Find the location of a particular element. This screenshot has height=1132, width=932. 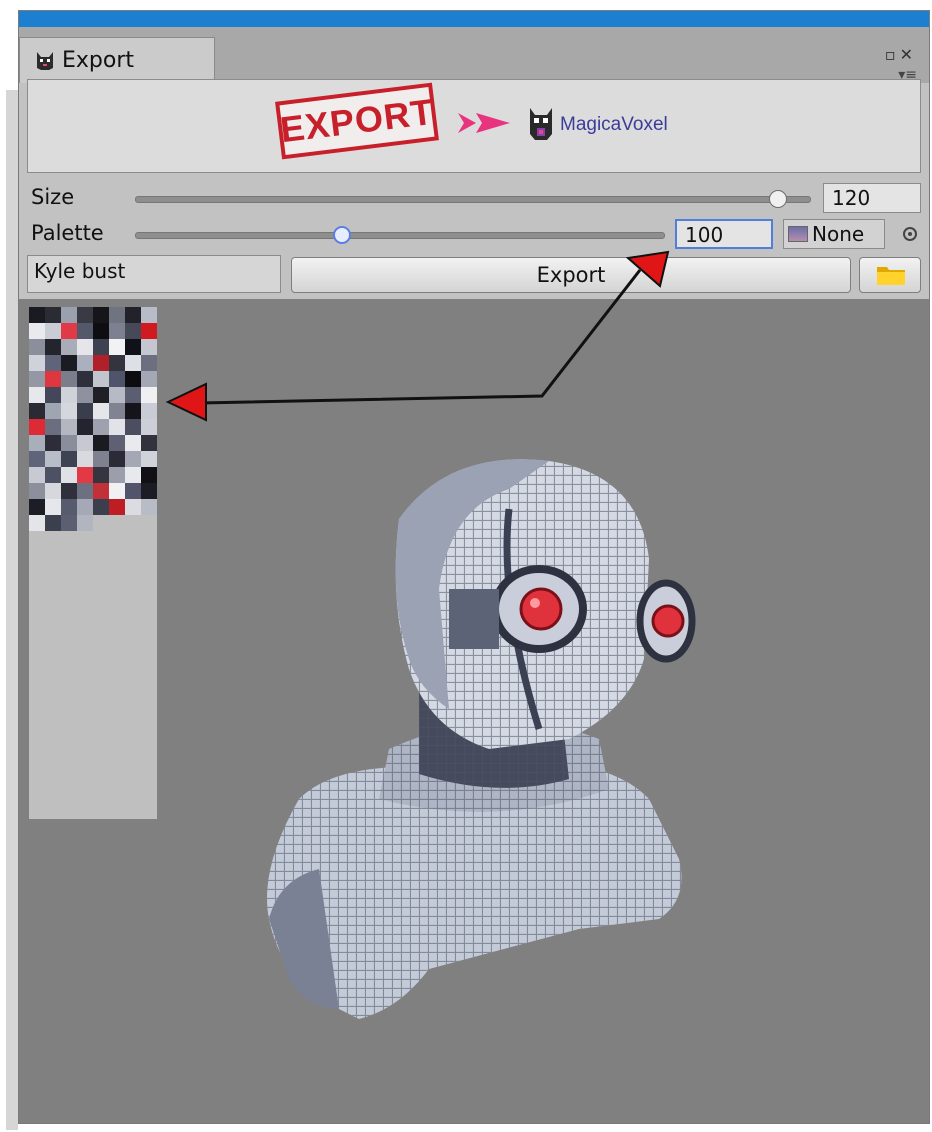

export-name-field: Kyle bust is located at coordinates (154, 274).